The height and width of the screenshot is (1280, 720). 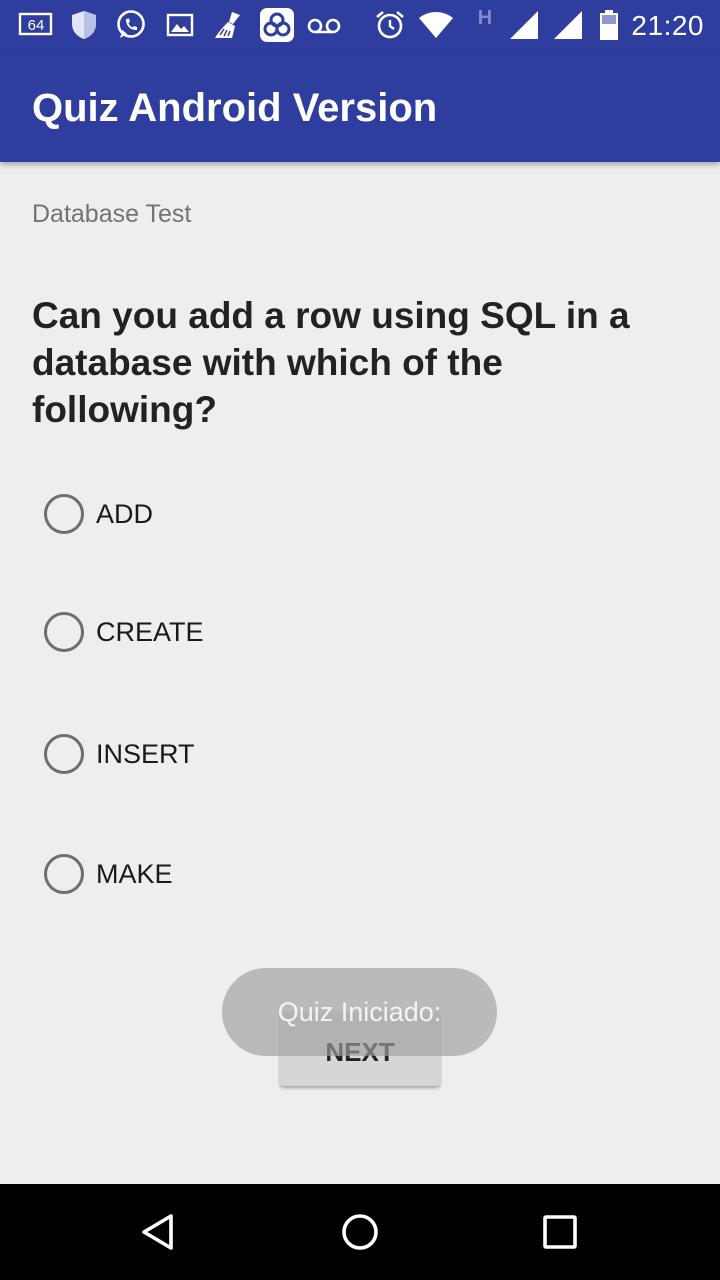 What do you see at coordinates (124, 514) in the screenshot?
I see `option-label: ADD` at bounding box center [124, 514].